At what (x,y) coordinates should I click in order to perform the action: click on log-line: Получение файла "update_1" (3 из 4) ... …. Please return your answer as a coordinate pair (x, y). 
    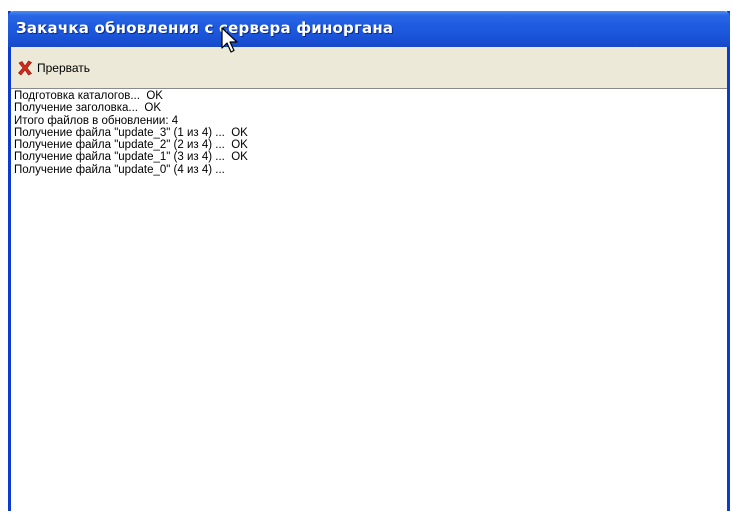
    Looking at the image, I should click on (131, 157).